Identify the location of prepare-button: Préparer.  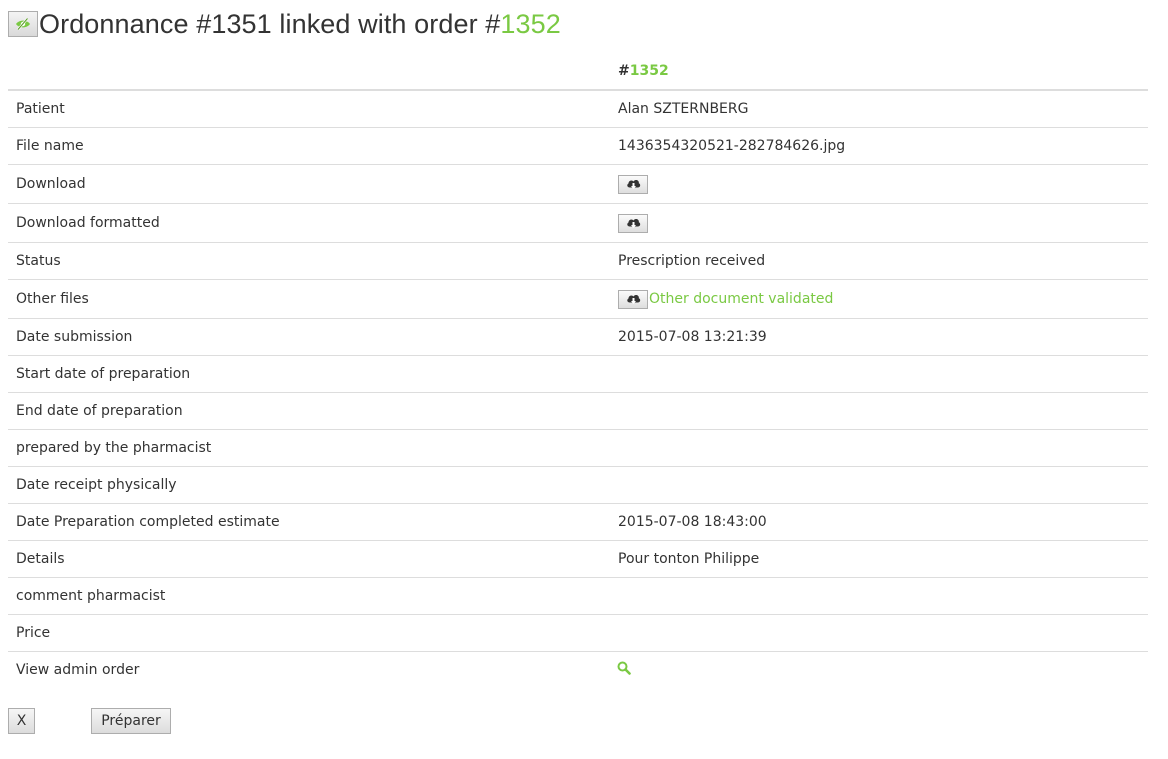
(131, 721).